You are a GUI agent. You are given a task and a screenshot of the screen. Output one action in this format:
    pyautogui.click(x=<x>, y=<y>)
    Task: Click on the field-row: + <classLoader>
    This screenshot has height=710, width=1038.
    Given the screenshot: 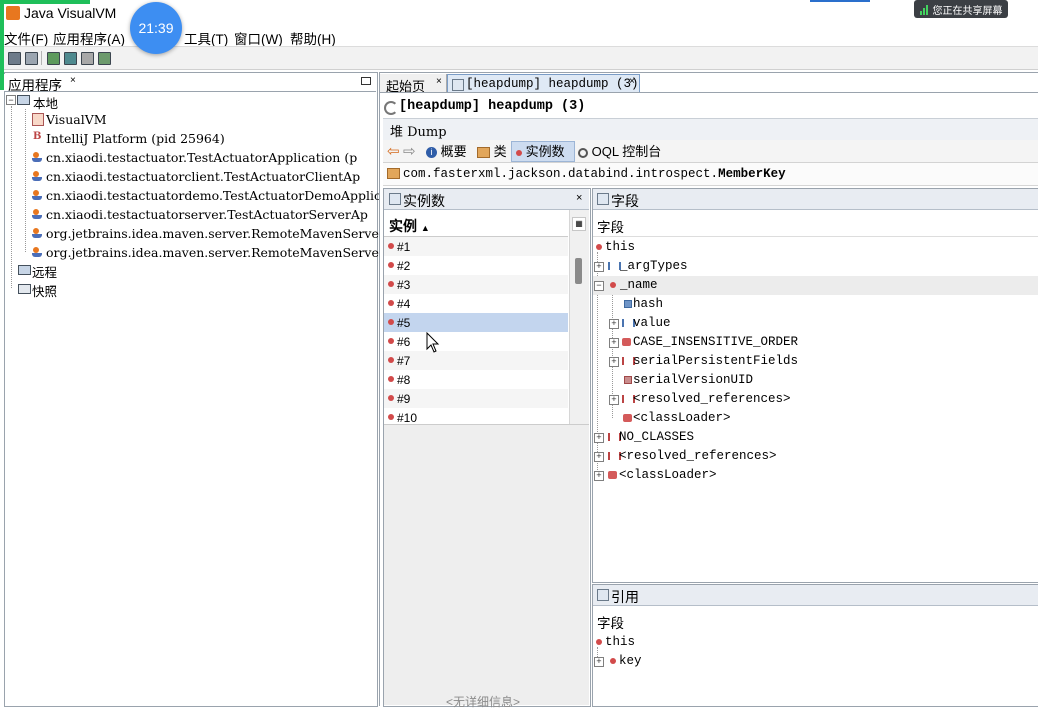 What is the action you would take?
    pyautogui.click(x=815, y=475)
    